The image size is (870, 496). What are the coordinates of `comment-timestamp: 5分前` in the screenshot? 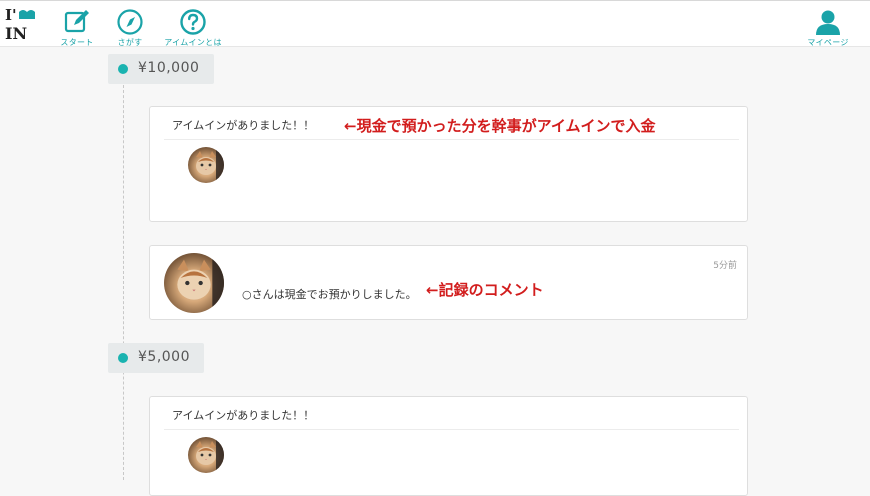 It's located at (725, 266).